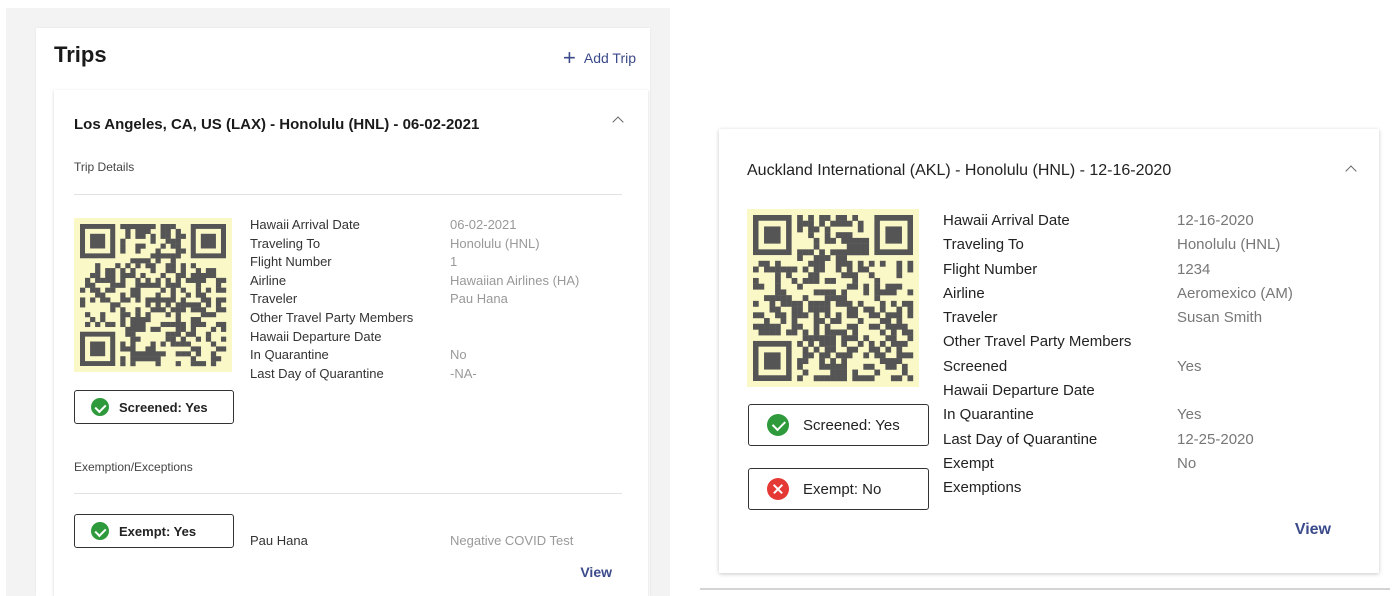  Describe the element at coordinates (1118, 440) in the screenshot. I see `detail-row: Last Day of Quarantine 12-25-2020` at that location.